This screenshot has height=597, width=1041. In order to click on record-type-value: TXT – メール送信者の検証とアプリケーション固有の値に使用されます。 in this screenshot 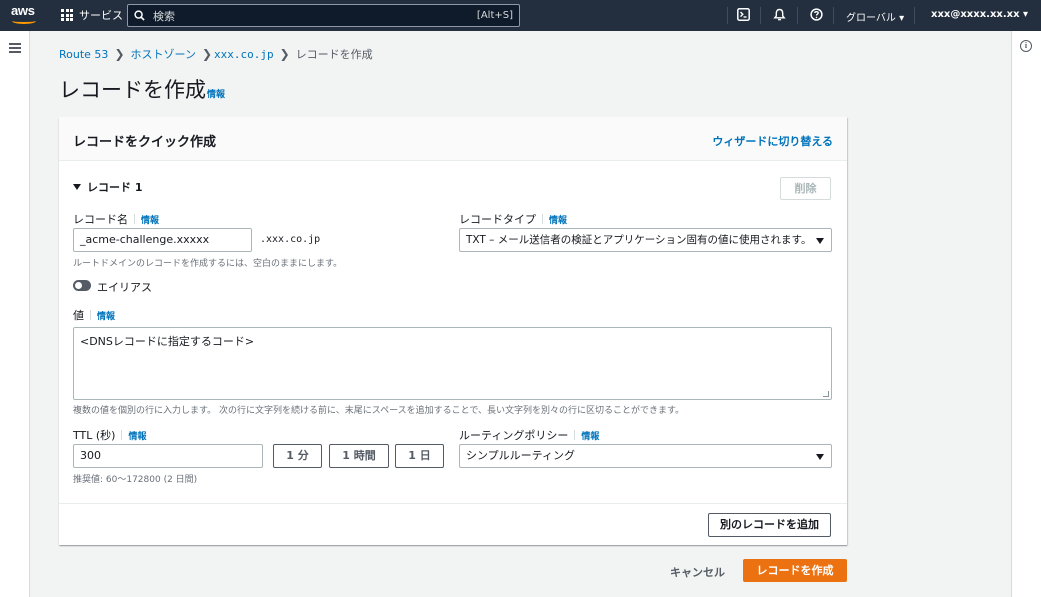, I will do `click(639, 240)`.